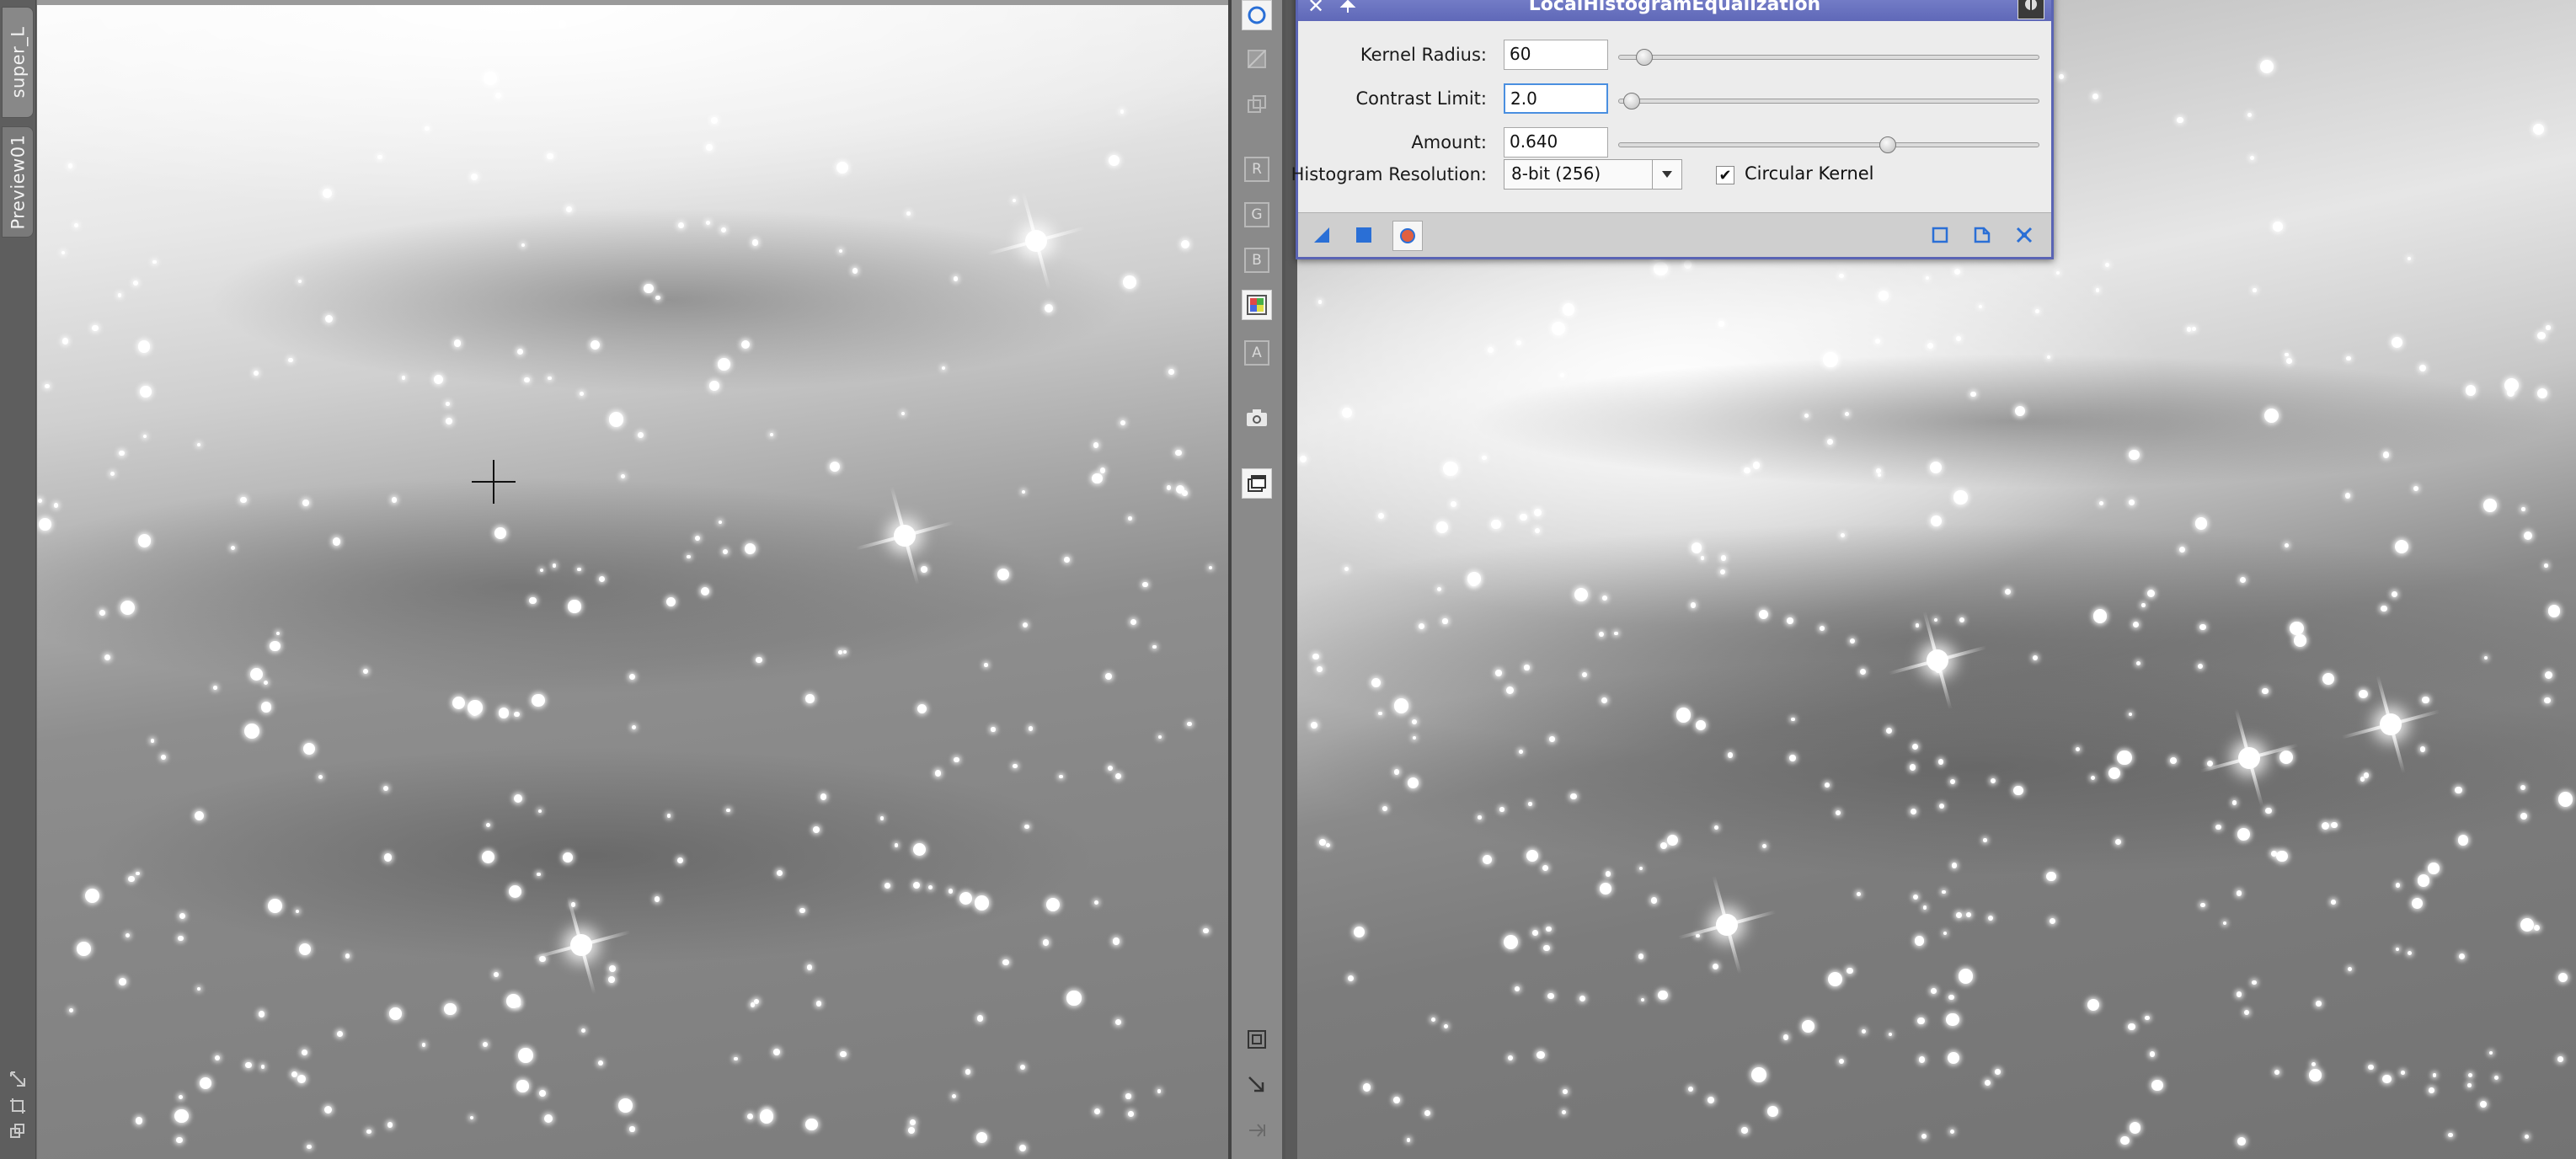 This screenshot has height=1159, width=2576. I want to click on dialog-title: LocalHistogramEqualization, so click(1674, 7).